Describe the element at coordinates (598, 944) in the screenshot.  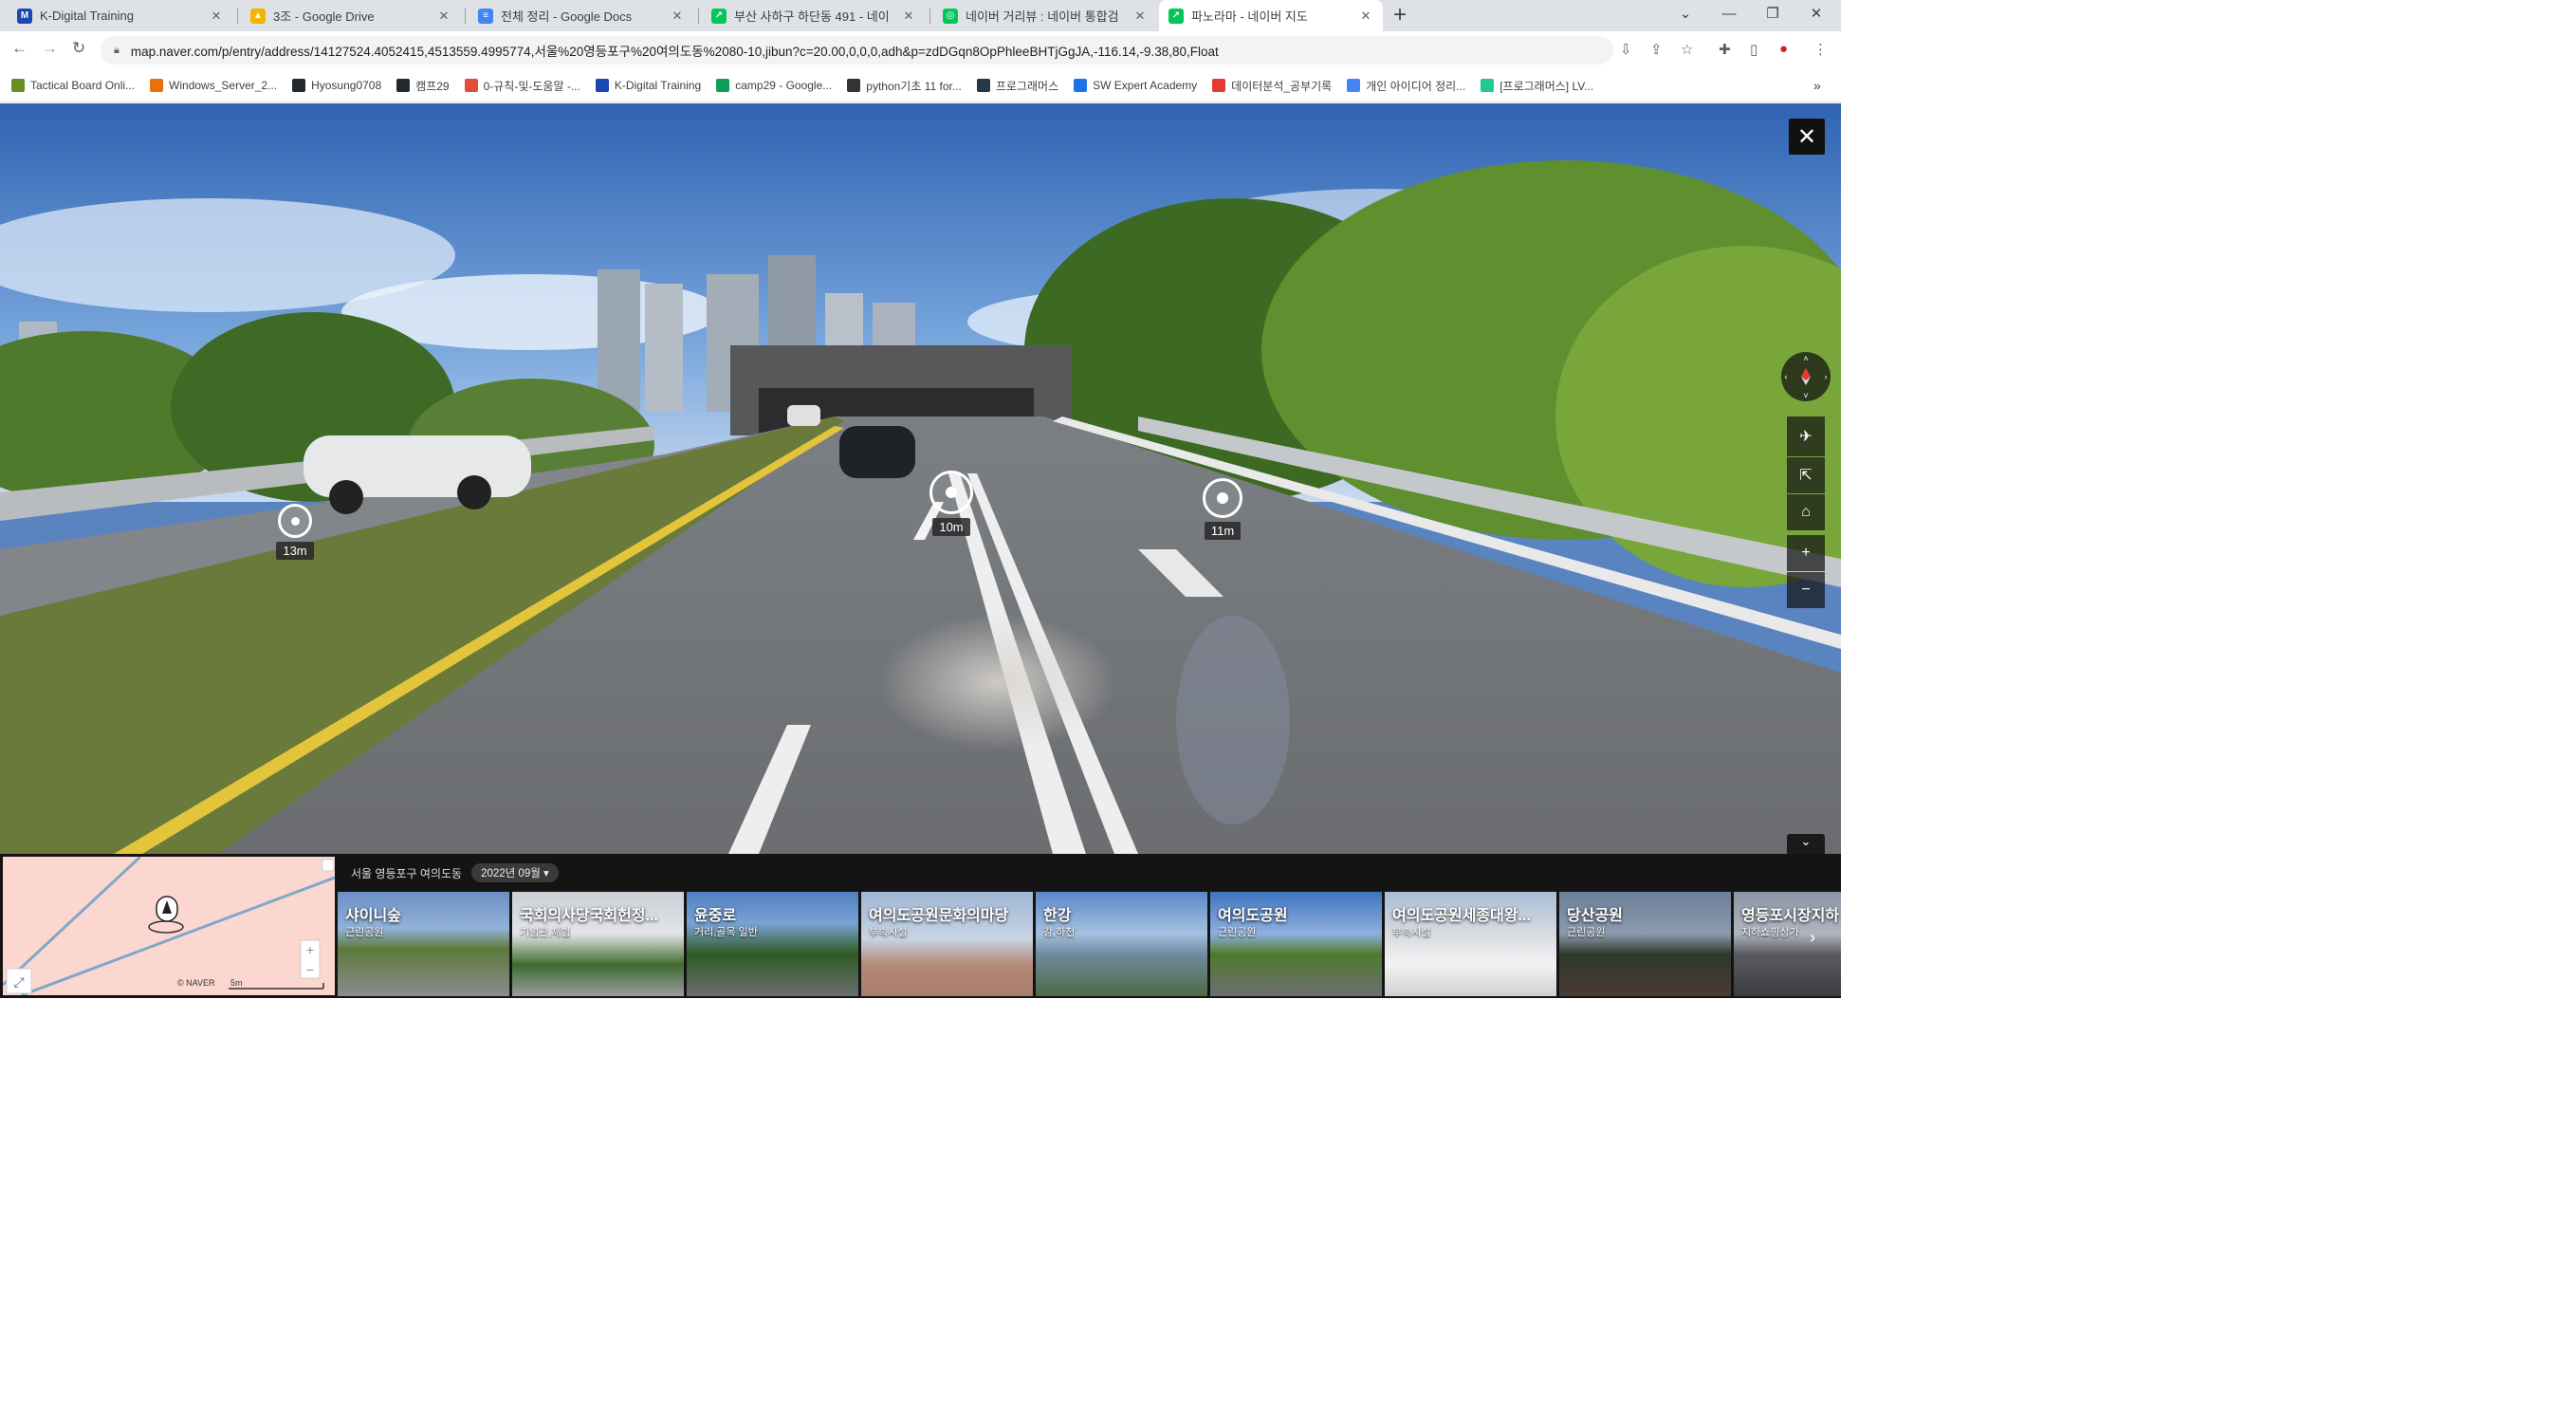
I see `nearby-place-thumbnail: 국회의사당국회헌정... 기념관,체험` at that location.